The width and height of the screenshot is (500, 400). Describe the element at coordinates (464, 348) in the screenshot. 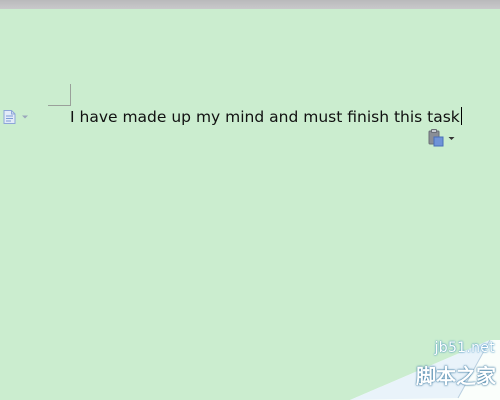

I see `watermark-domain: jb51.net` at that location.